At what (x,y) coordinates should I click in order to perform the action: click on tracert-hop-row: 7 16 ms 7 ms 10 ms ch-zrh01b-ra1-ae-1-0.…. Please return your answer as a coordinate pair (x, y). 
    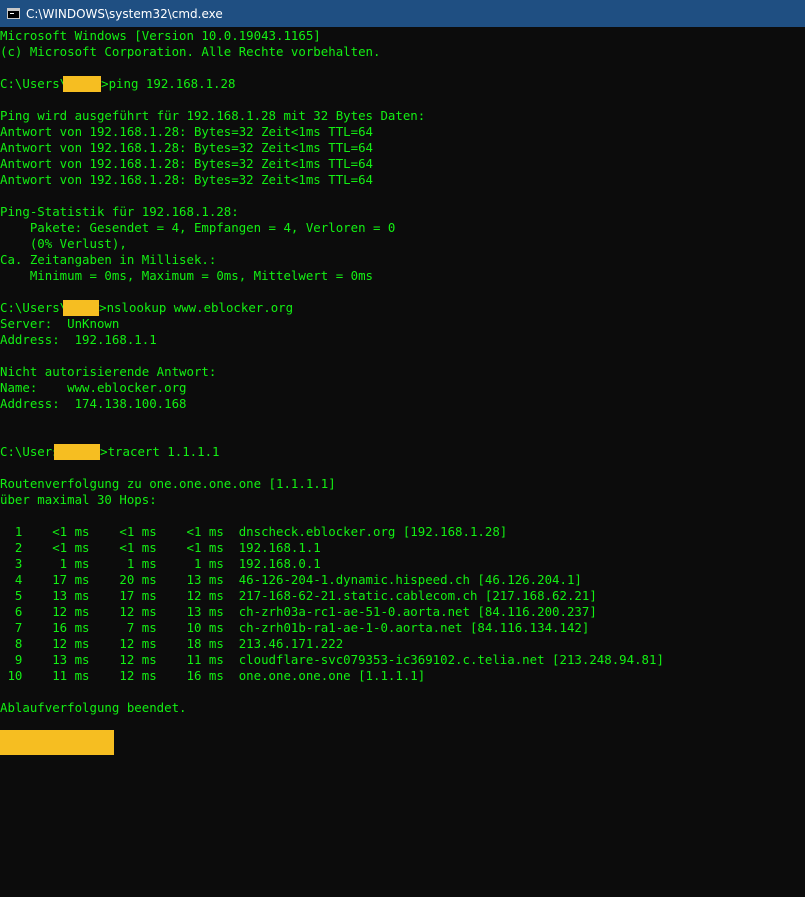
    Looking at the image, I should click on (295, 627).